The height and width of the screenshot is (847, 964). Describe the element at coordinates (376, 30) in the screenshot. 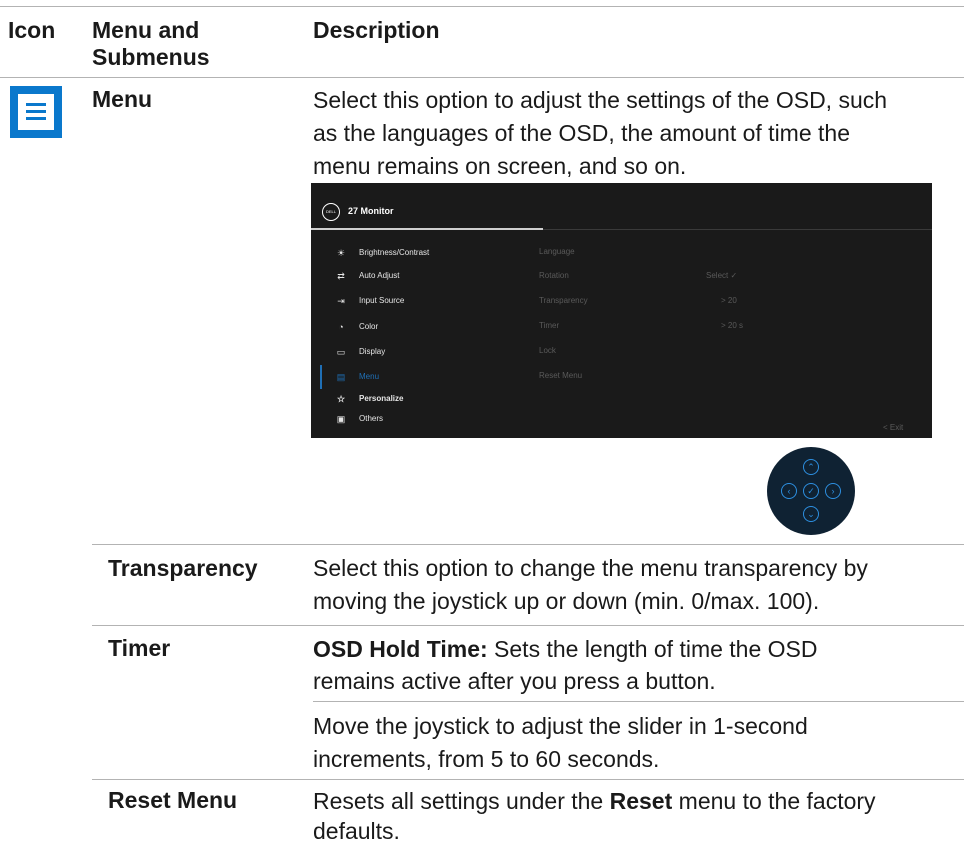

I see `header-description: Description` at that location.